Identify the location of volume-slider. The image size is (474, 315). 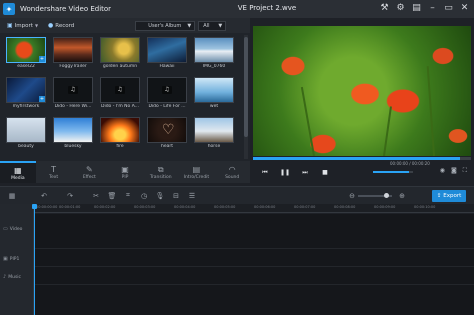
(393, 172).